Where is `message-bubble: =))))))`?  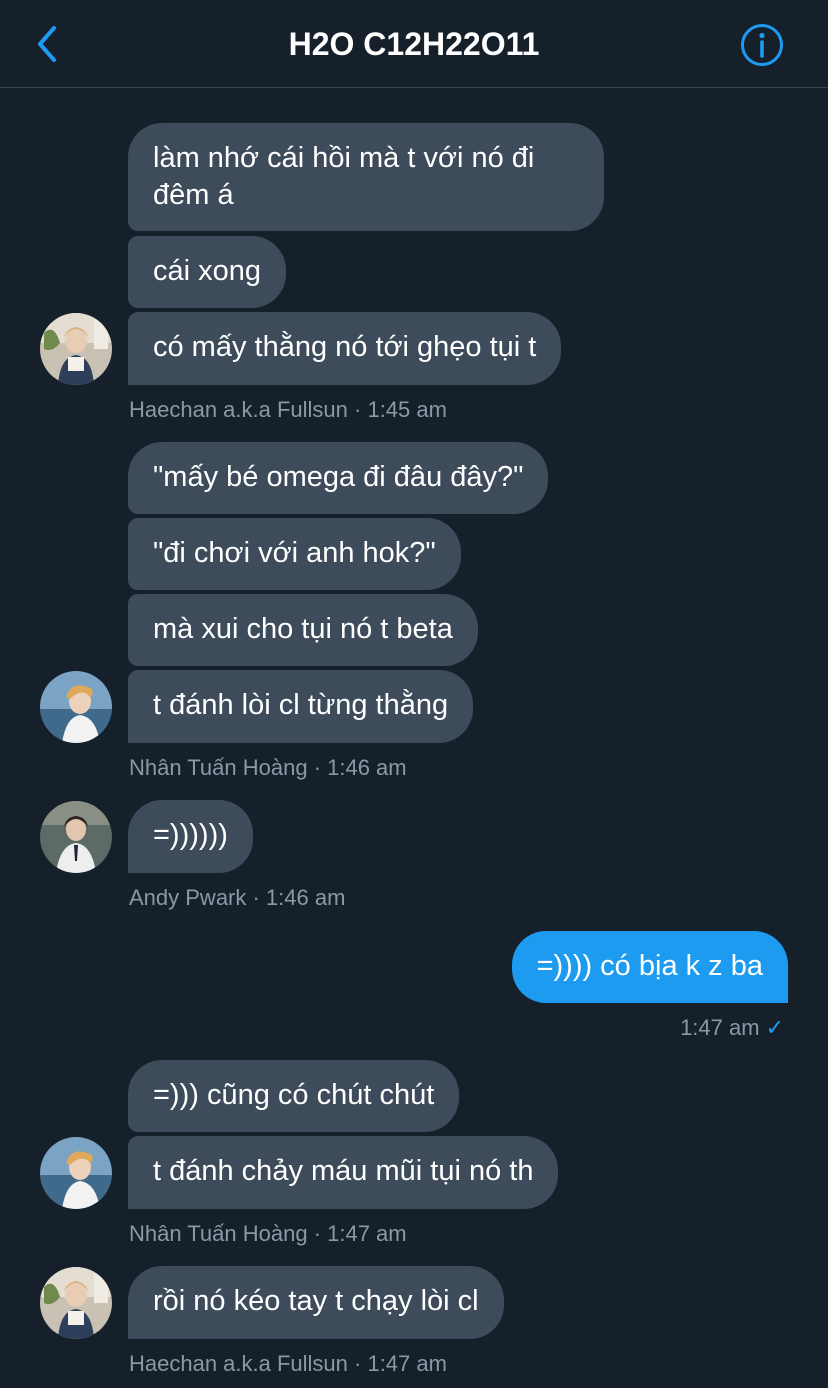
message-bubble: =)))))) is located at coordinates (190, 836).